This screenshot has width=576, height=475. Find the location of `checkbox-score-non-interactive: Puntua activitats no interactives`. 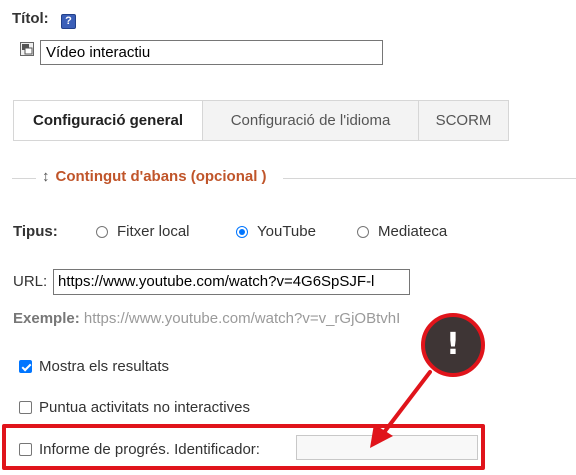

checkbox-score-non-interactive: Puntua activitats no interactives is located at coordinates (134, 407).